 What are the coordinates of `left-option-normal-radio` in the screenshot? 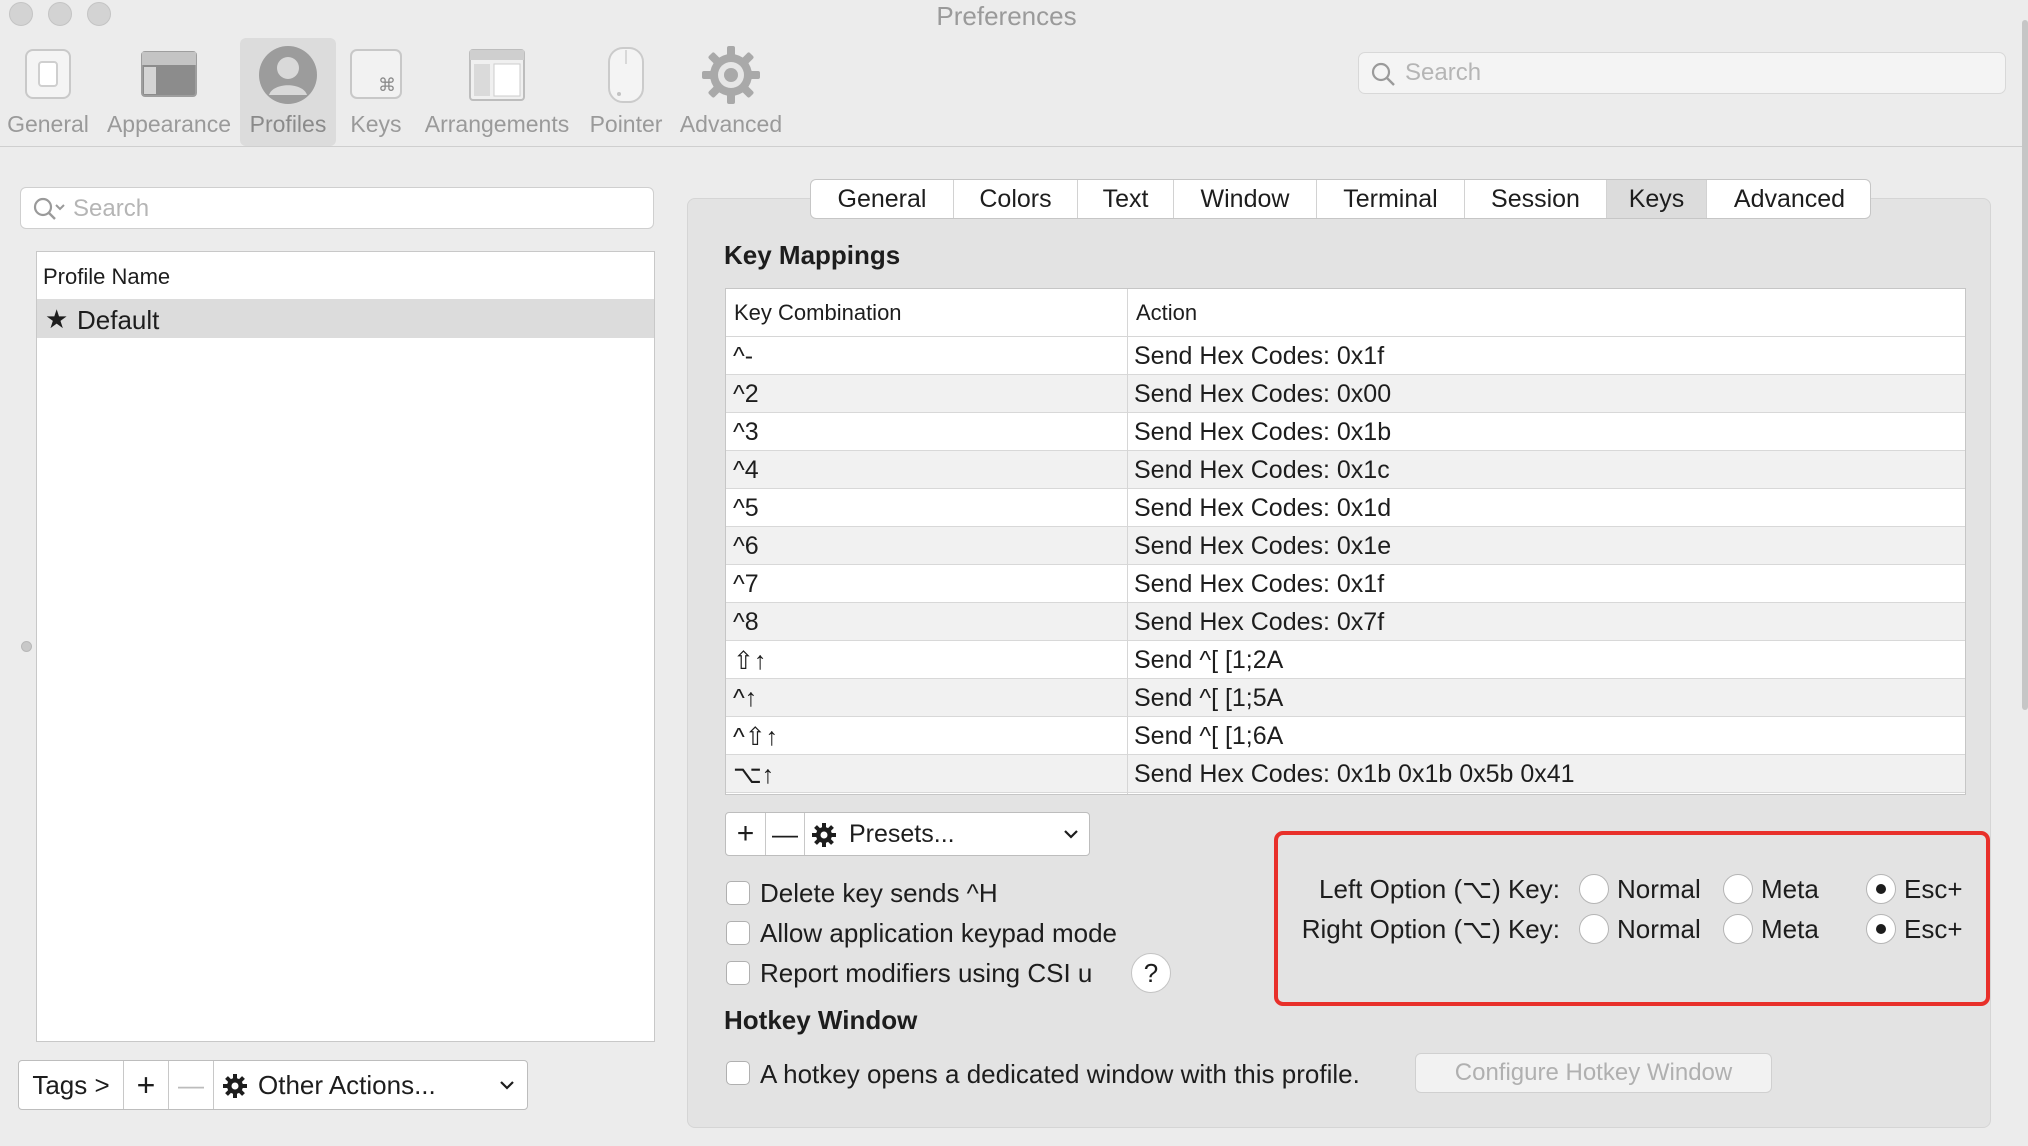 It's located at (1594, 889).